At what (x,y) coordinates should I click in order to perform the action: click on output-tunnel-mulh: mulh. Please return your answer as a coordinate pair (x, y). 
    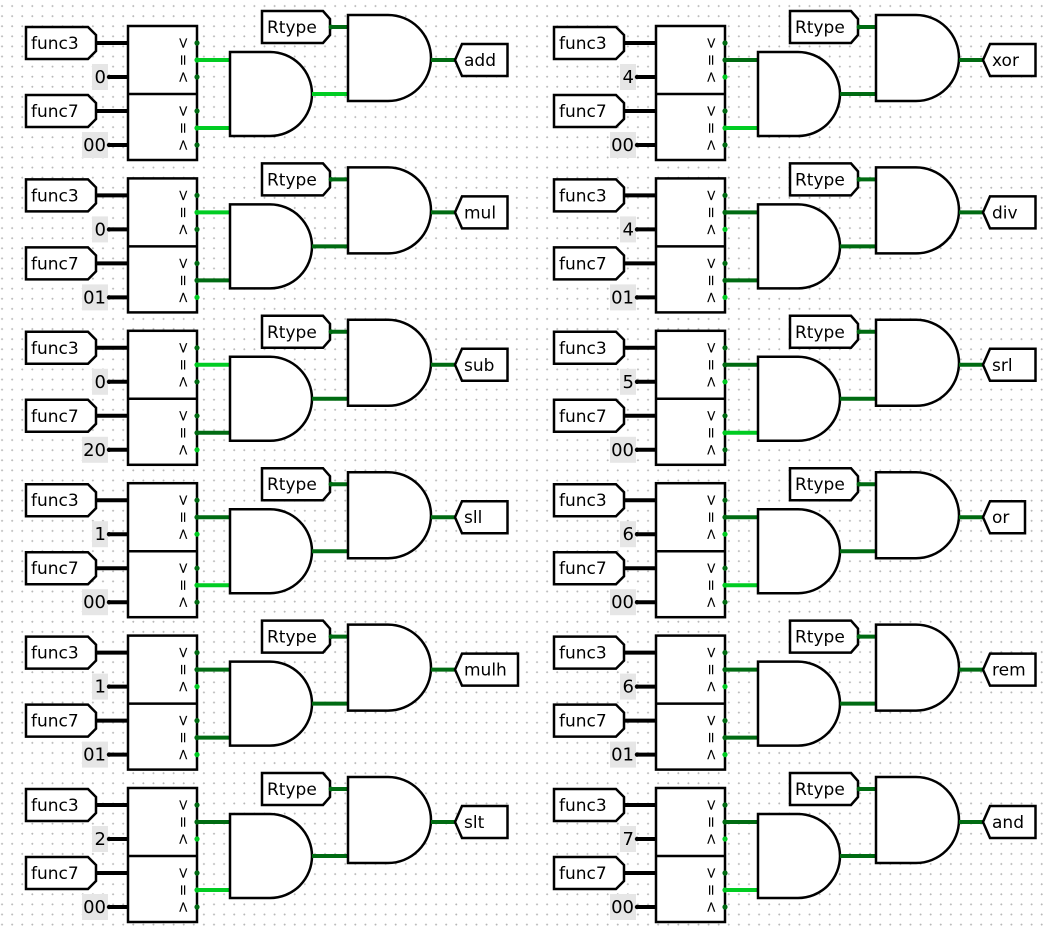
    Looking at the image, I should click on (486, 669).